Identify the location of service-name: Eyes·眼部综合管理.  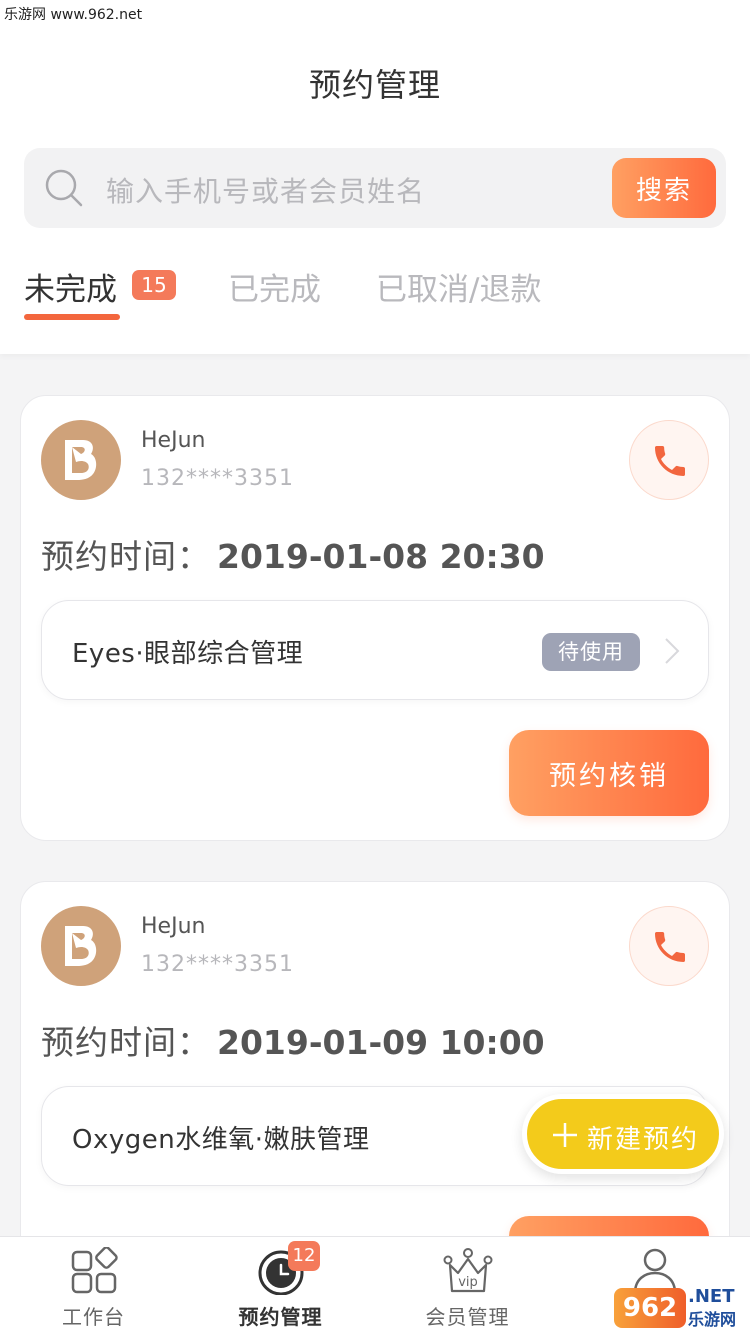
(188, 654).